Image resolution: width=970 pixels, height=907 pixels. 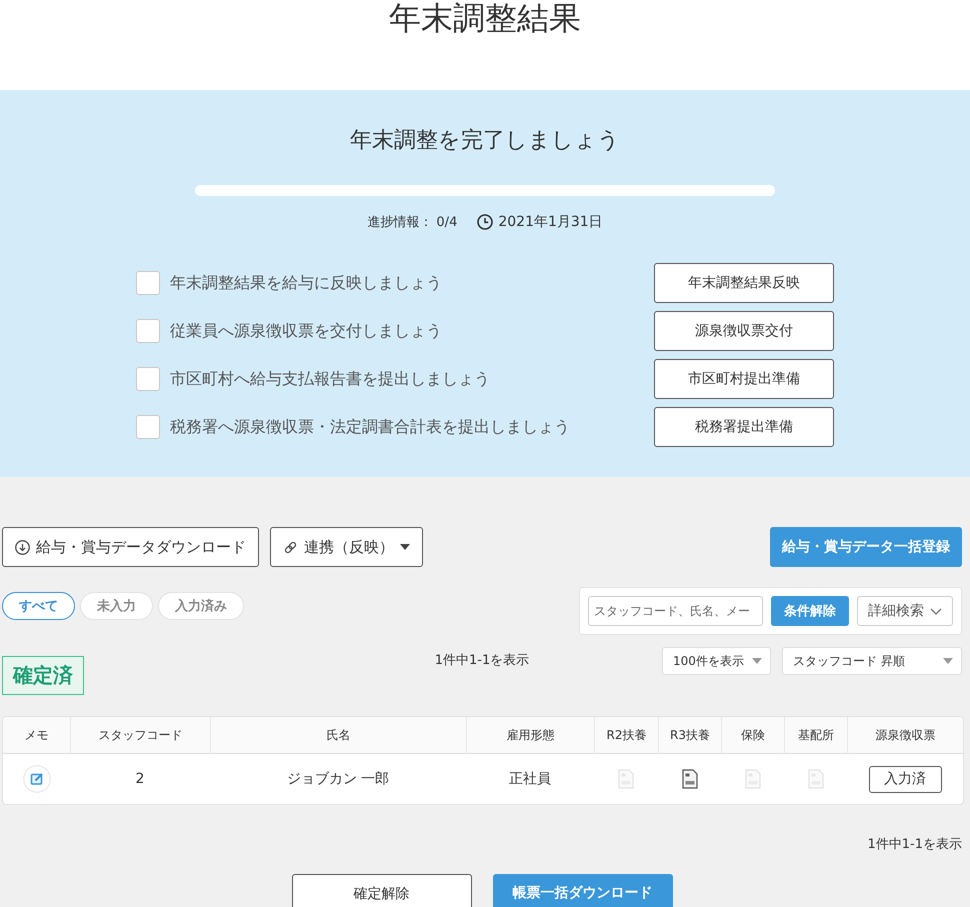 What do you see at coordinates (815, 735) in the screenshot?
I see `column-header: 基配所` at bounding box center [815, 735].